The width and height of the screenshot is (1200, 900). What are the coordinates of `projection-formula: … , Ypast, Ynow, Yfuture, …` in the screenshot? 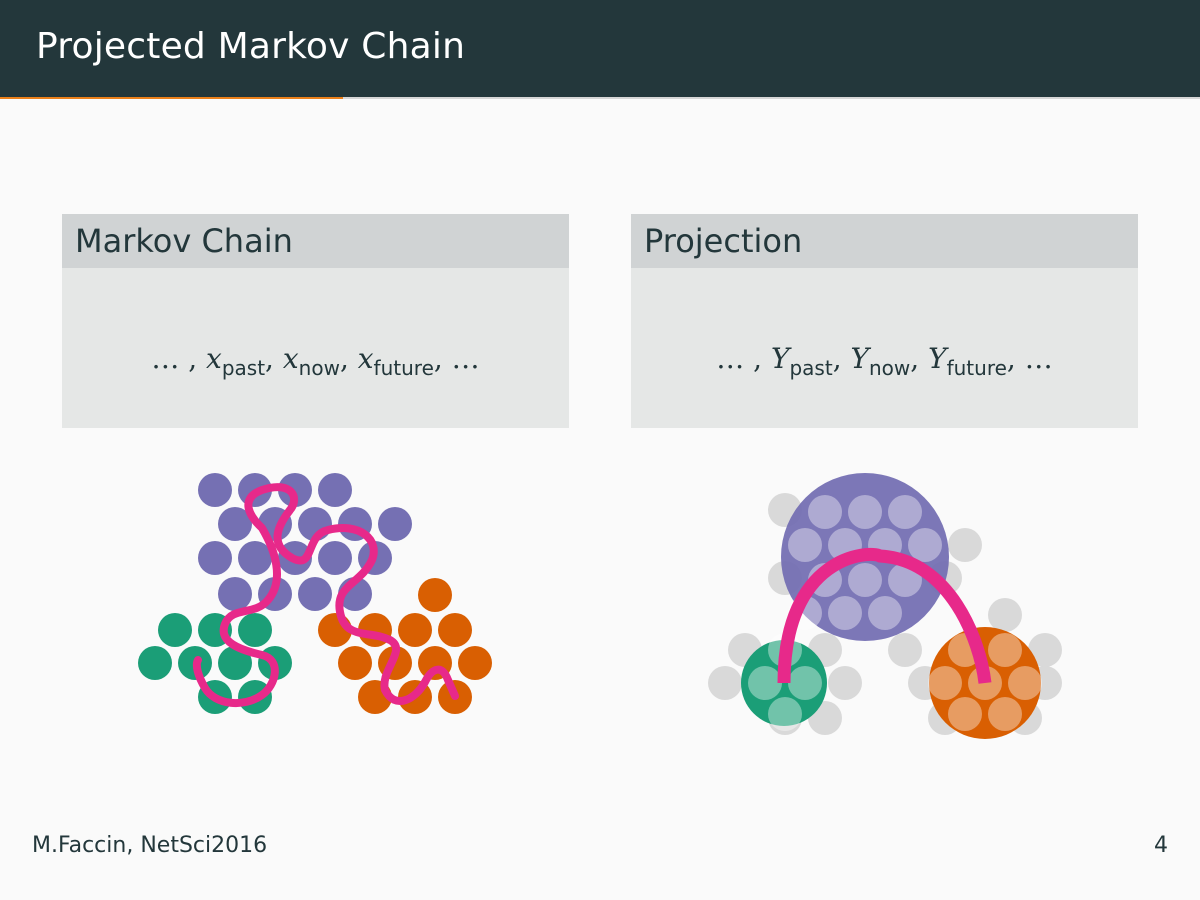 It's located at (884, 361).